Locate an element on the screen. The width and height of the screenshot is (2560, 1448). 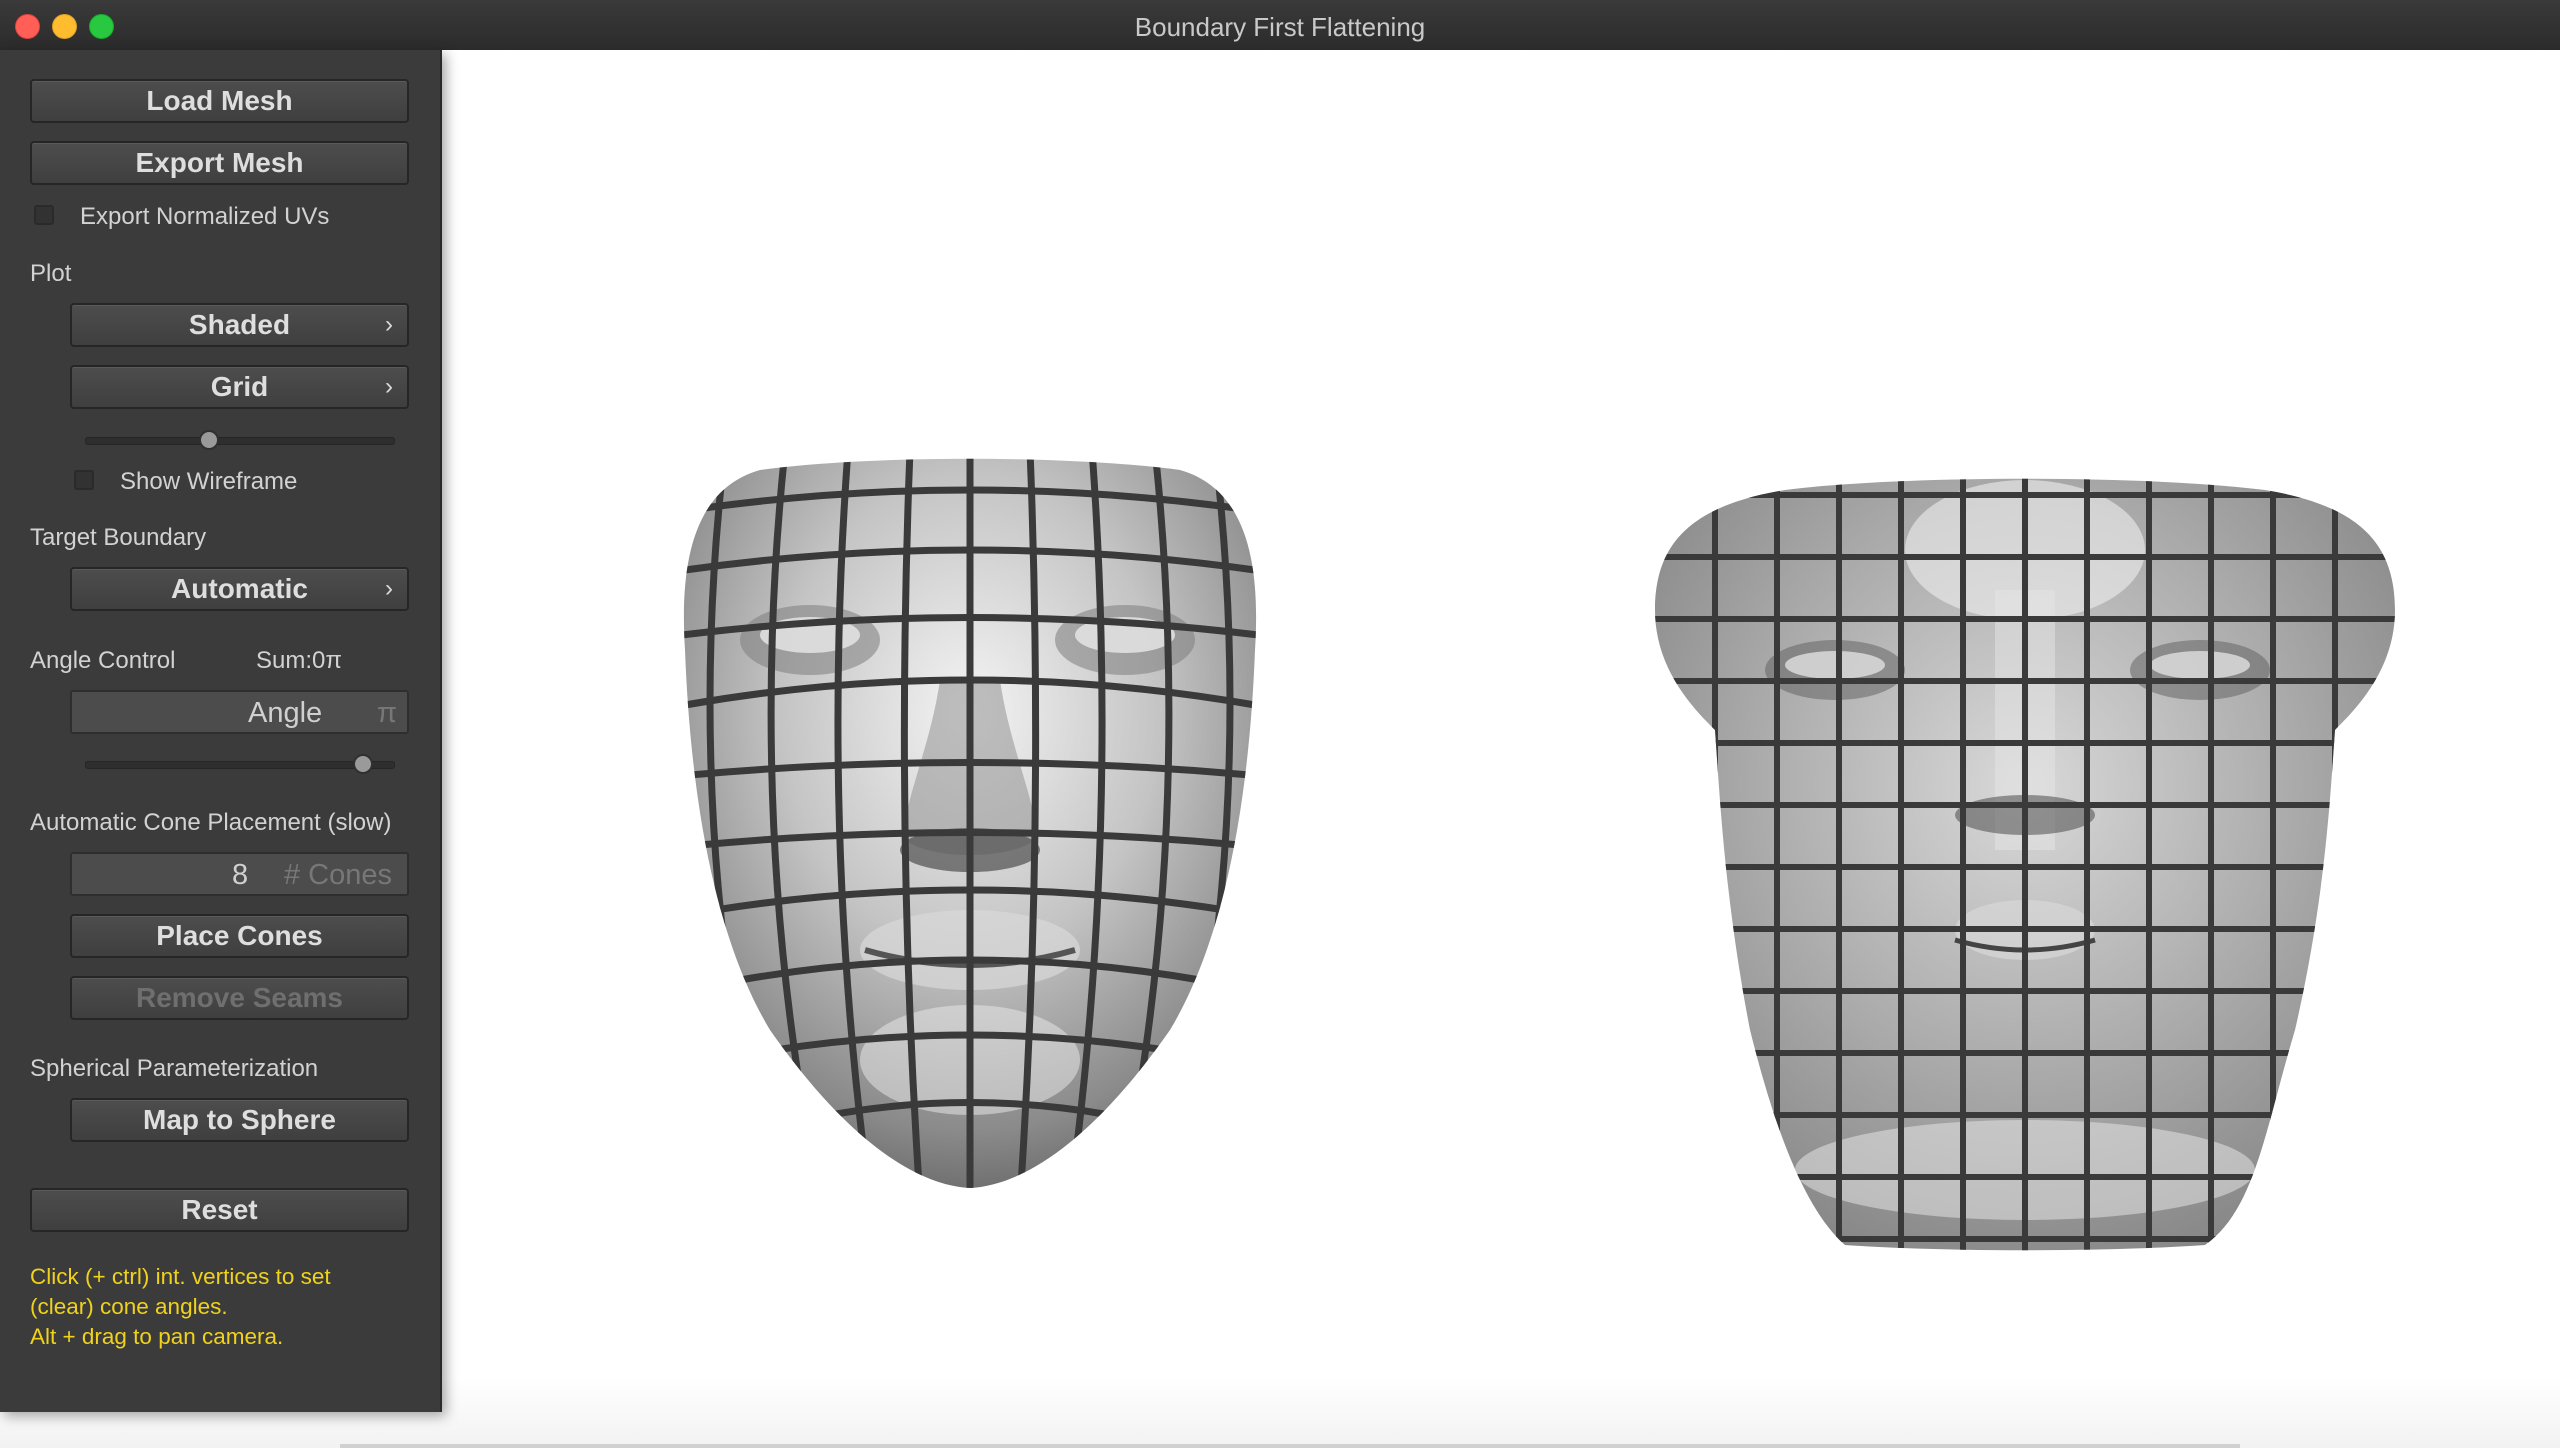
title-bar: Boundary First Flattening is located at coordinates (1280, 25).